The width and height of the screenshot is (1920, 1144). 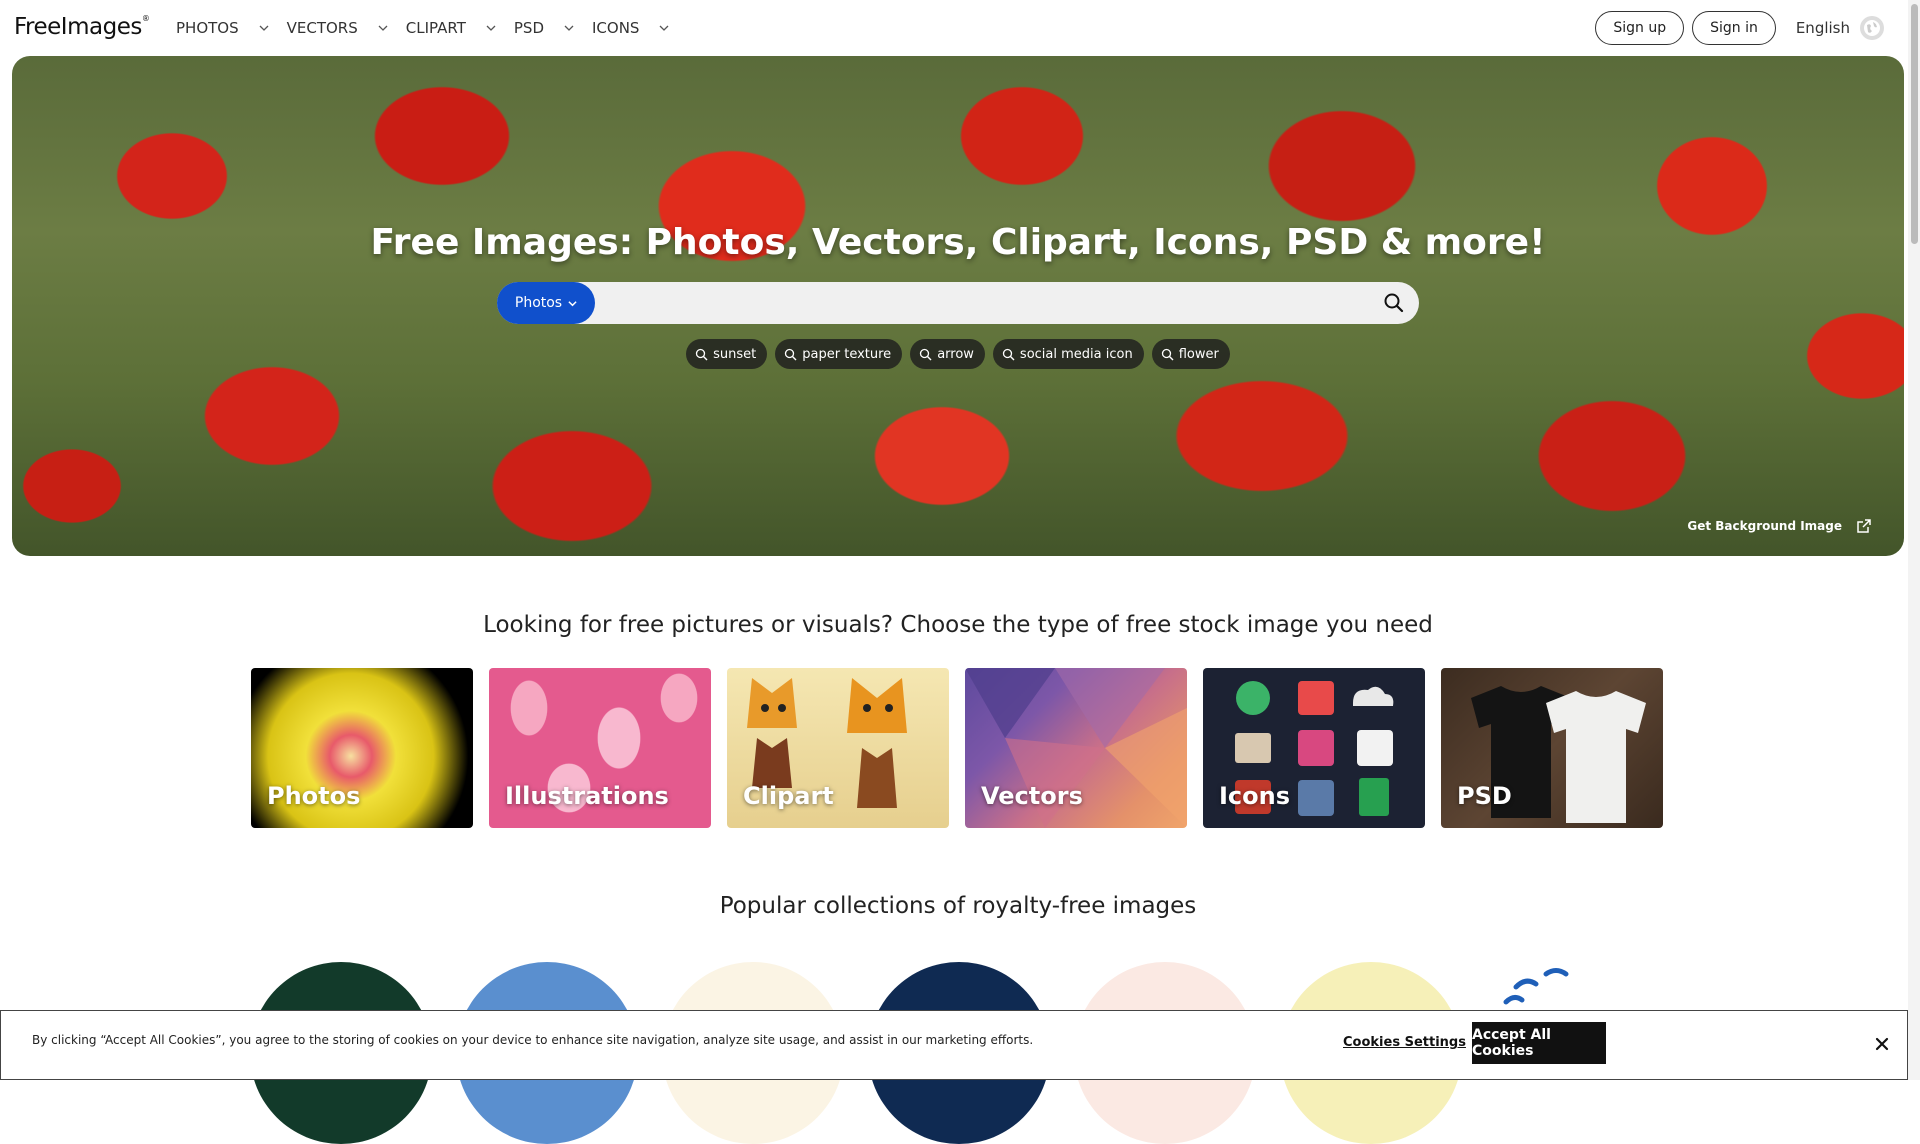 I want to click on search-tag: arrow, so click(x=947, y=354).